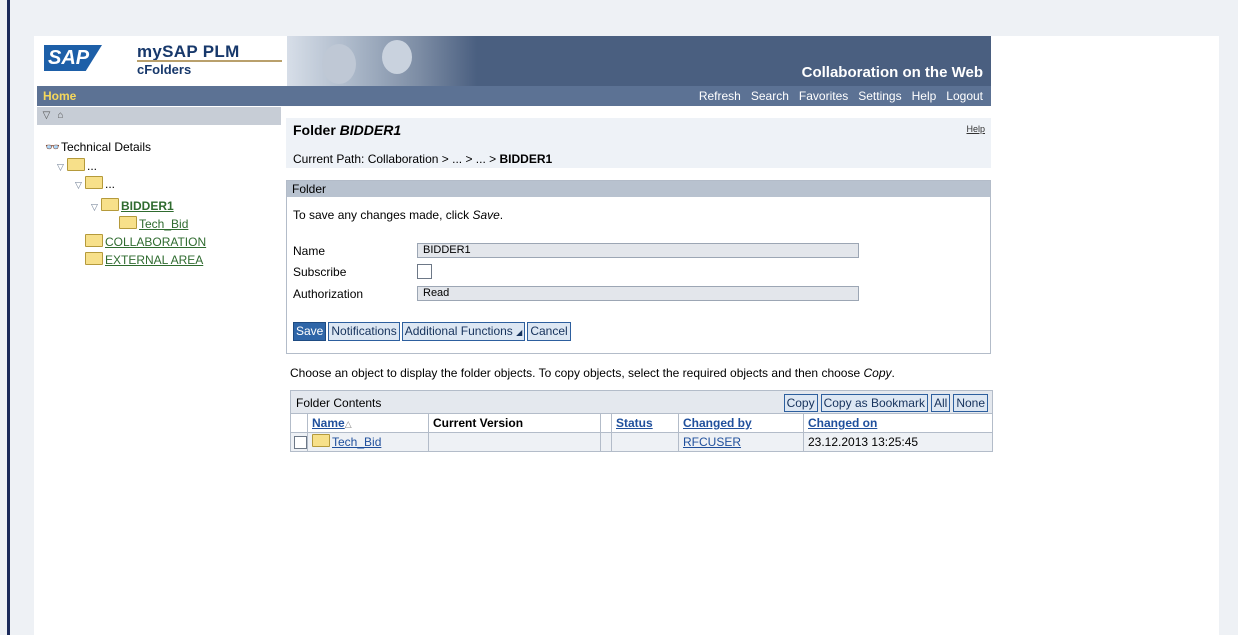 The height and width of the screenshot is (635, 1238). What do you see at coordinates (424, 271) in the screenshot?
I see `subscribe-checkbox` at bounding box center [424, 271].